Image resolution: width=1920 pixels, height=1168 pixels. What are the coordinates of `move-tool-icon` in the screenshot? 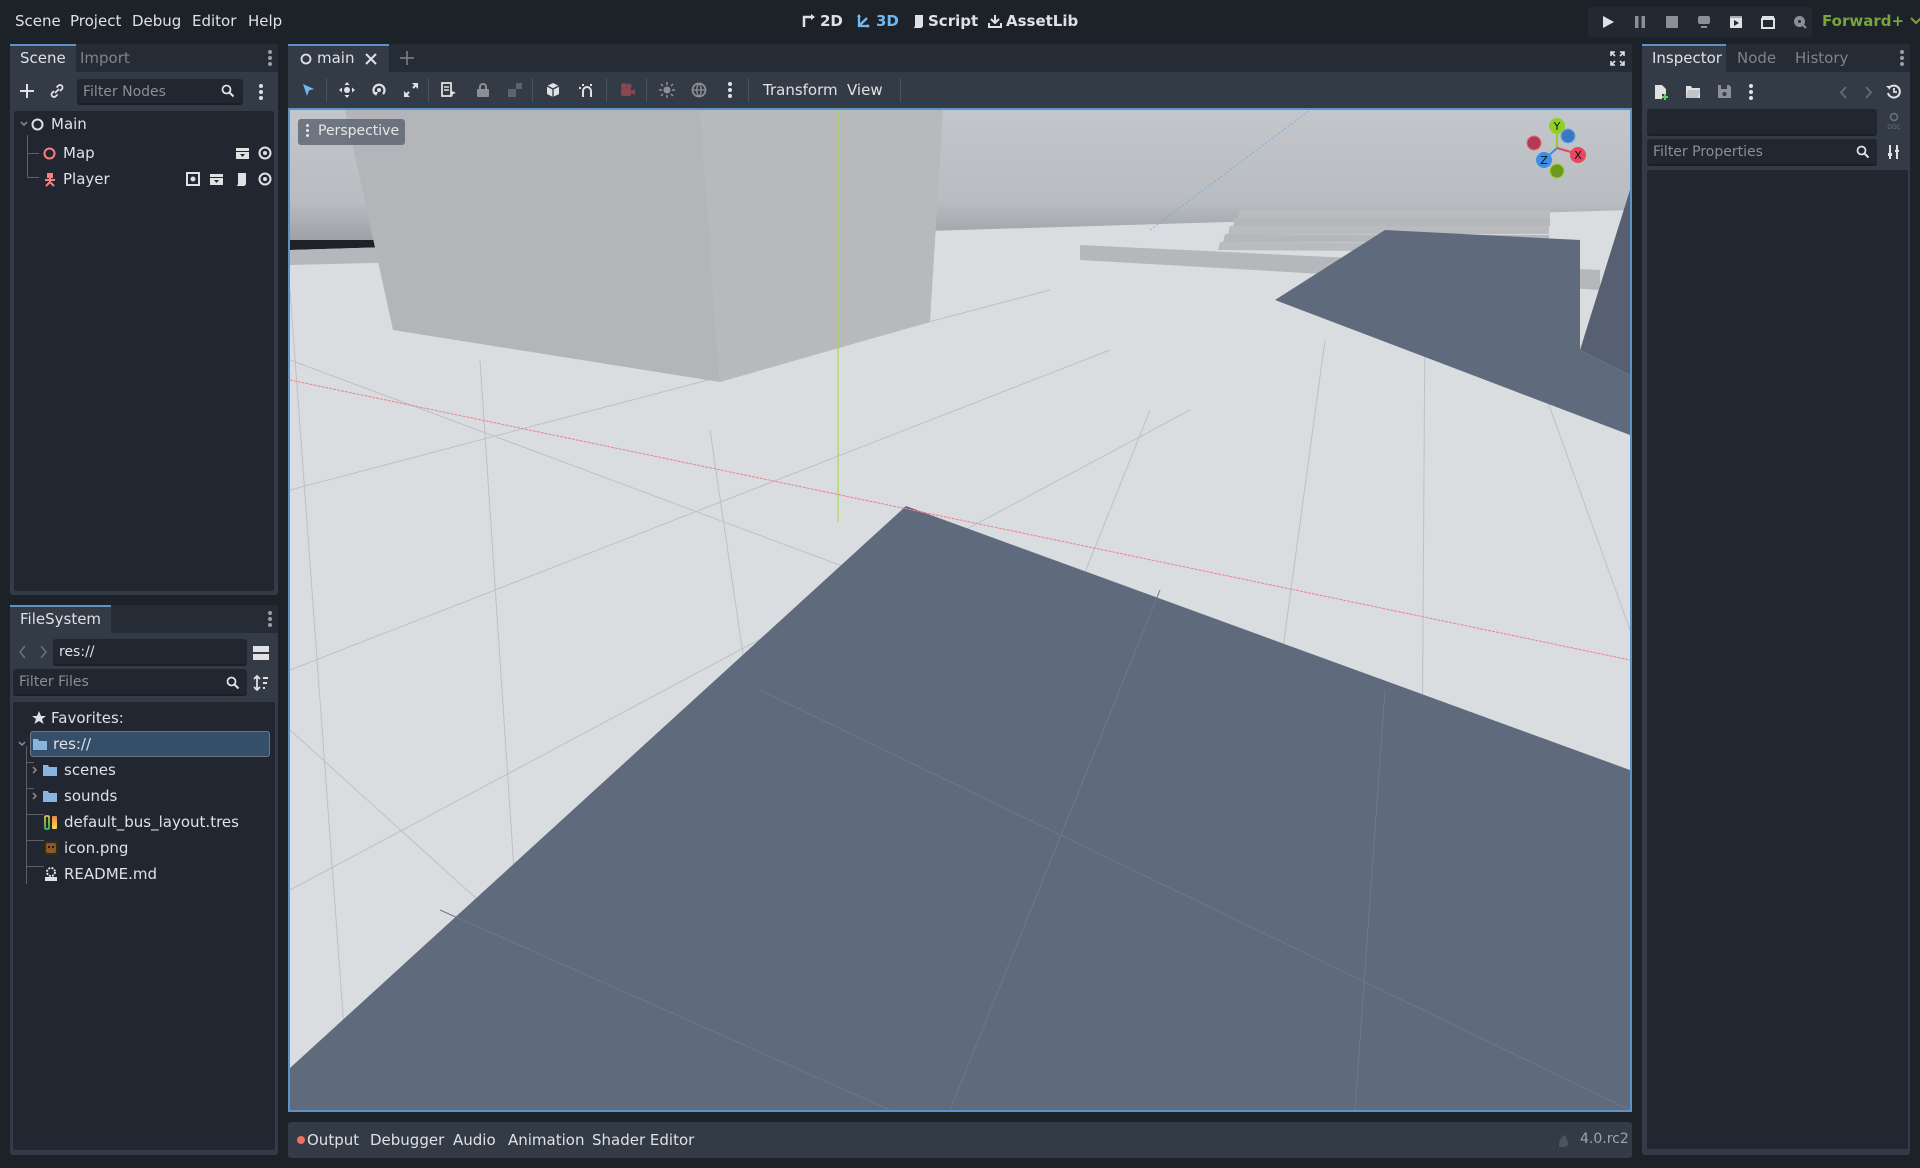 It's located at (347, 90).